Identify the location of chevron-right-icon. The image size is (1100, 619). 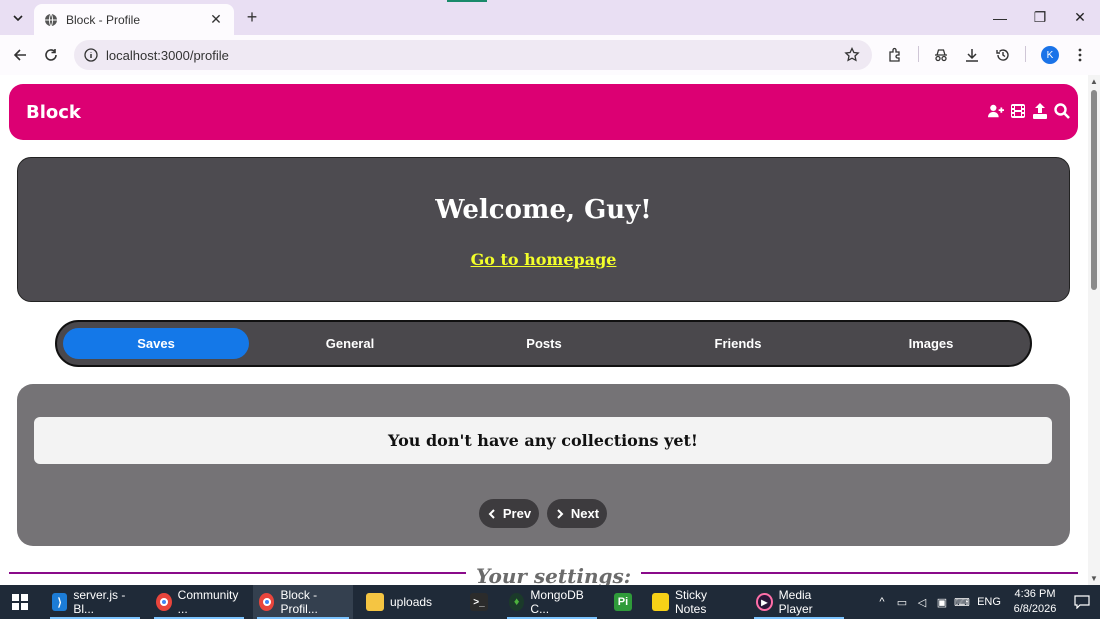
(560, 513).